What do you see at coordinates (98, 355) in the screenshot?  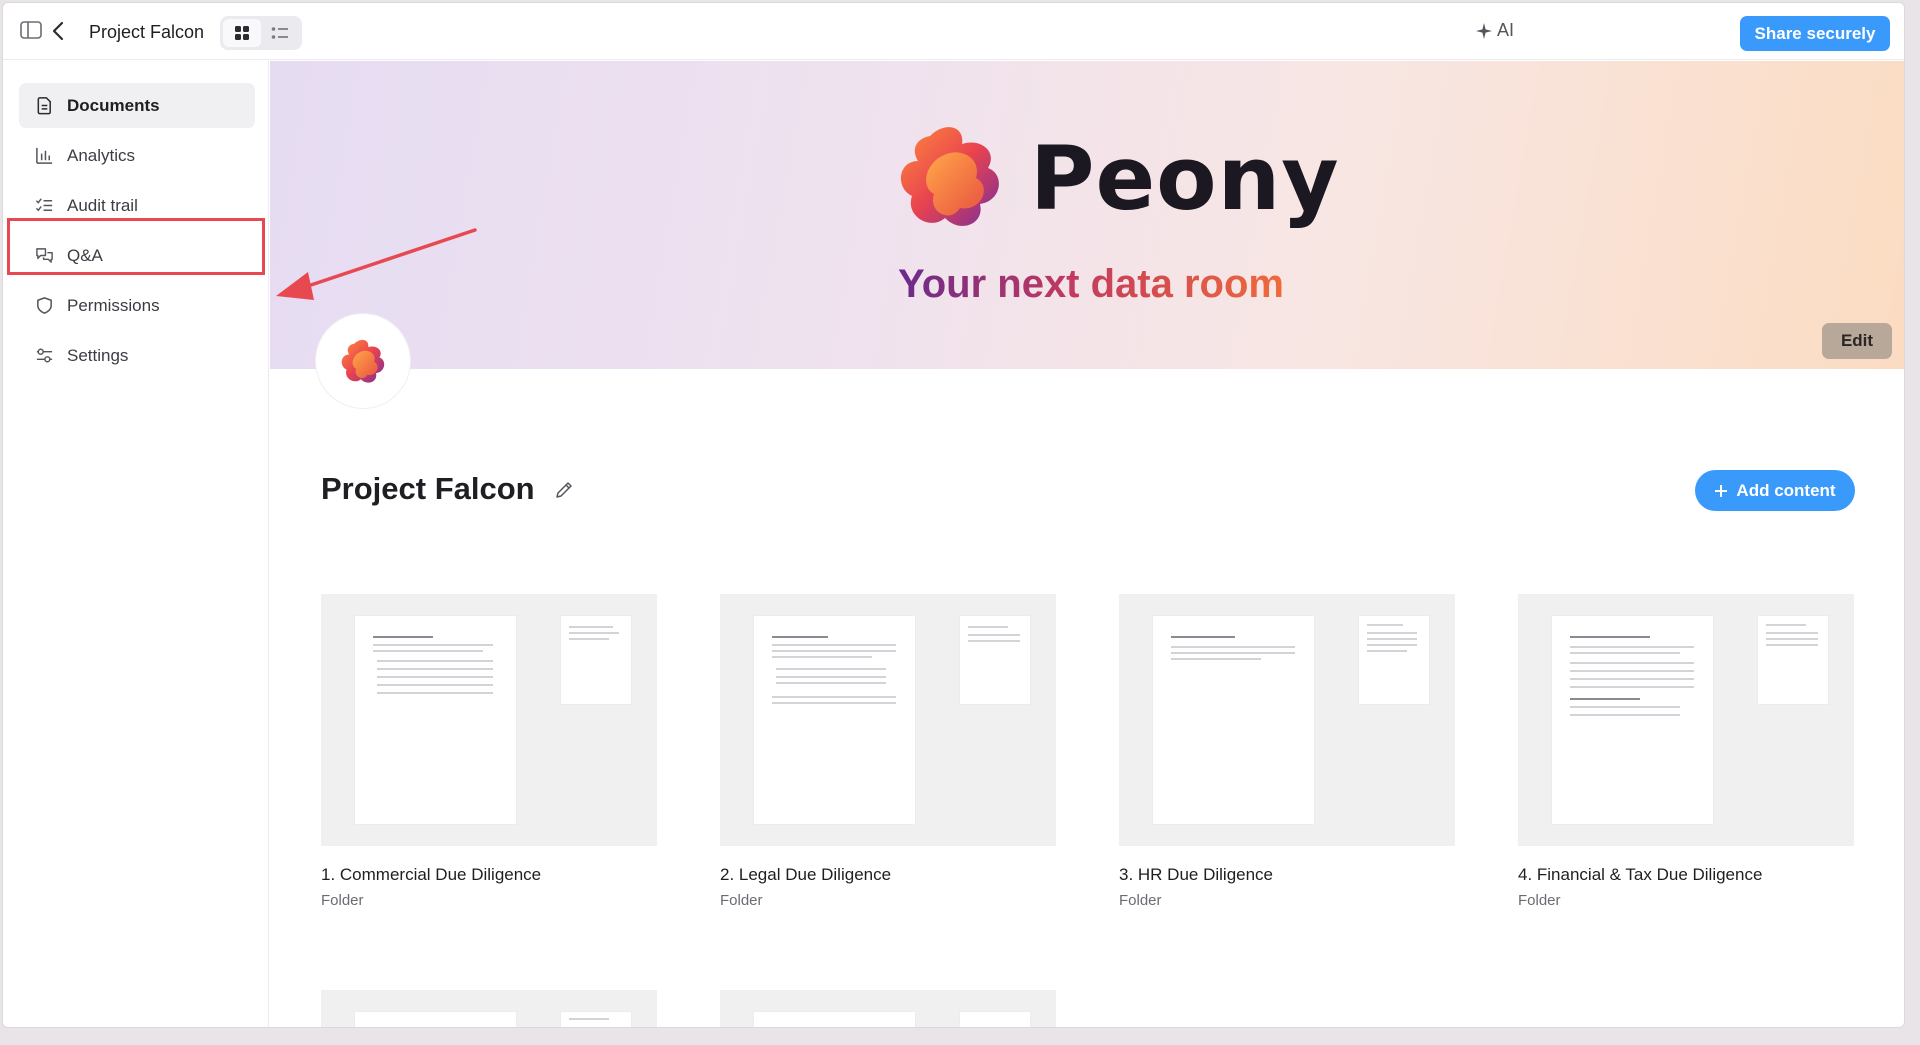 I see `sidebar-item-label: Settings` at bounding box center [98, 355].